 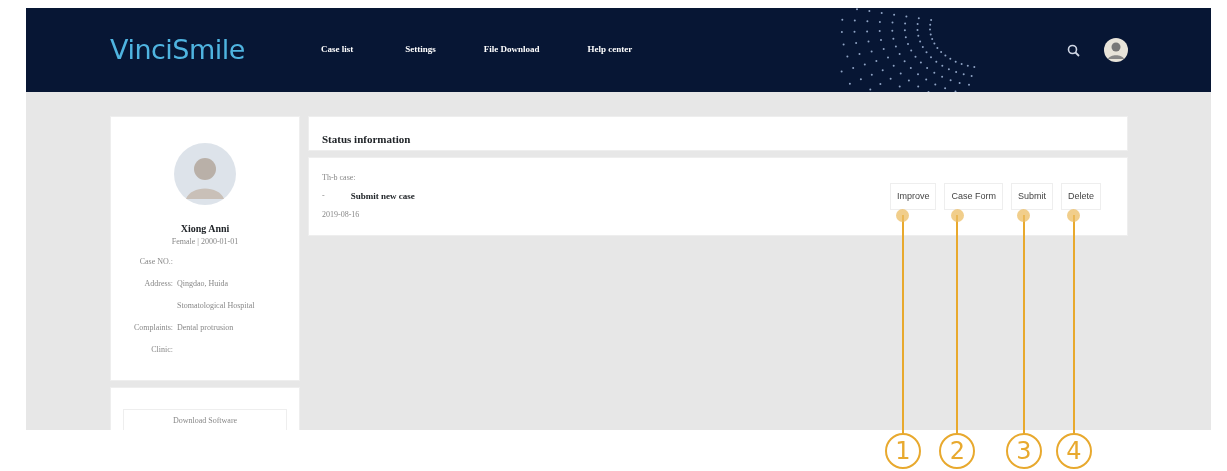 I want to click on action-button: Submit, so click(x=1031, y=196).